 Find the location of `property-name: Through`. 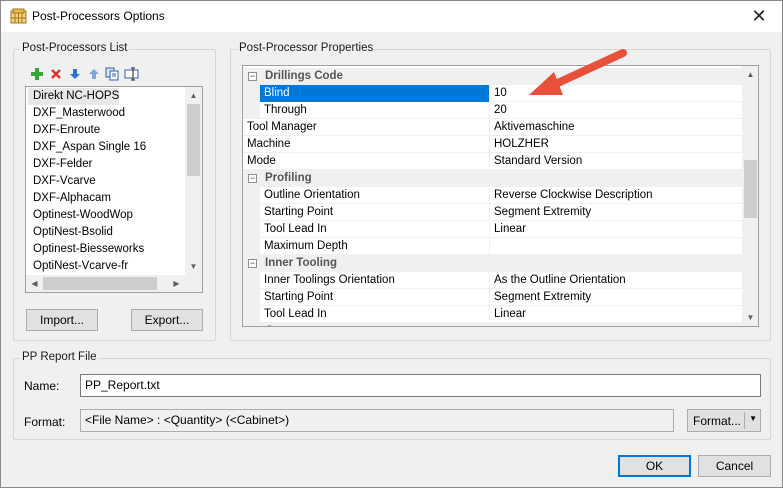

property-name: Through is located at coordinates (285, 110).